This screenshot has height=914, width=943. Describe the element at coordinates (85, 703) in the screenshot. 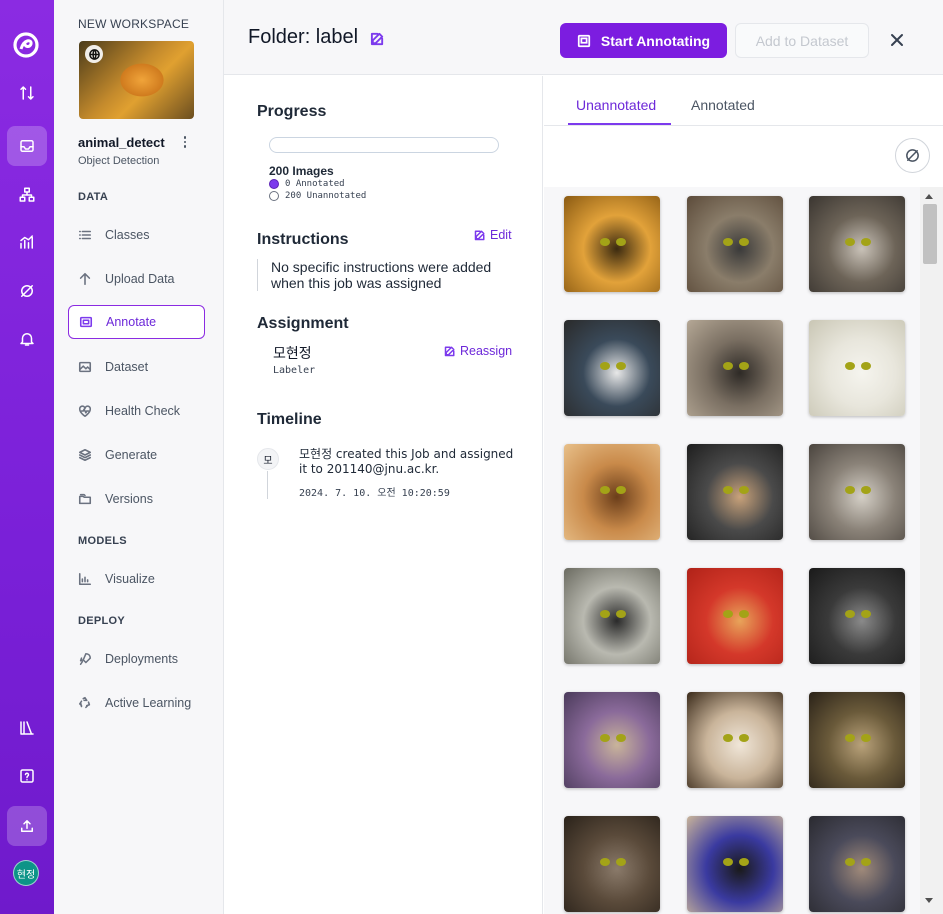

I see `recycle-icon` at that location.